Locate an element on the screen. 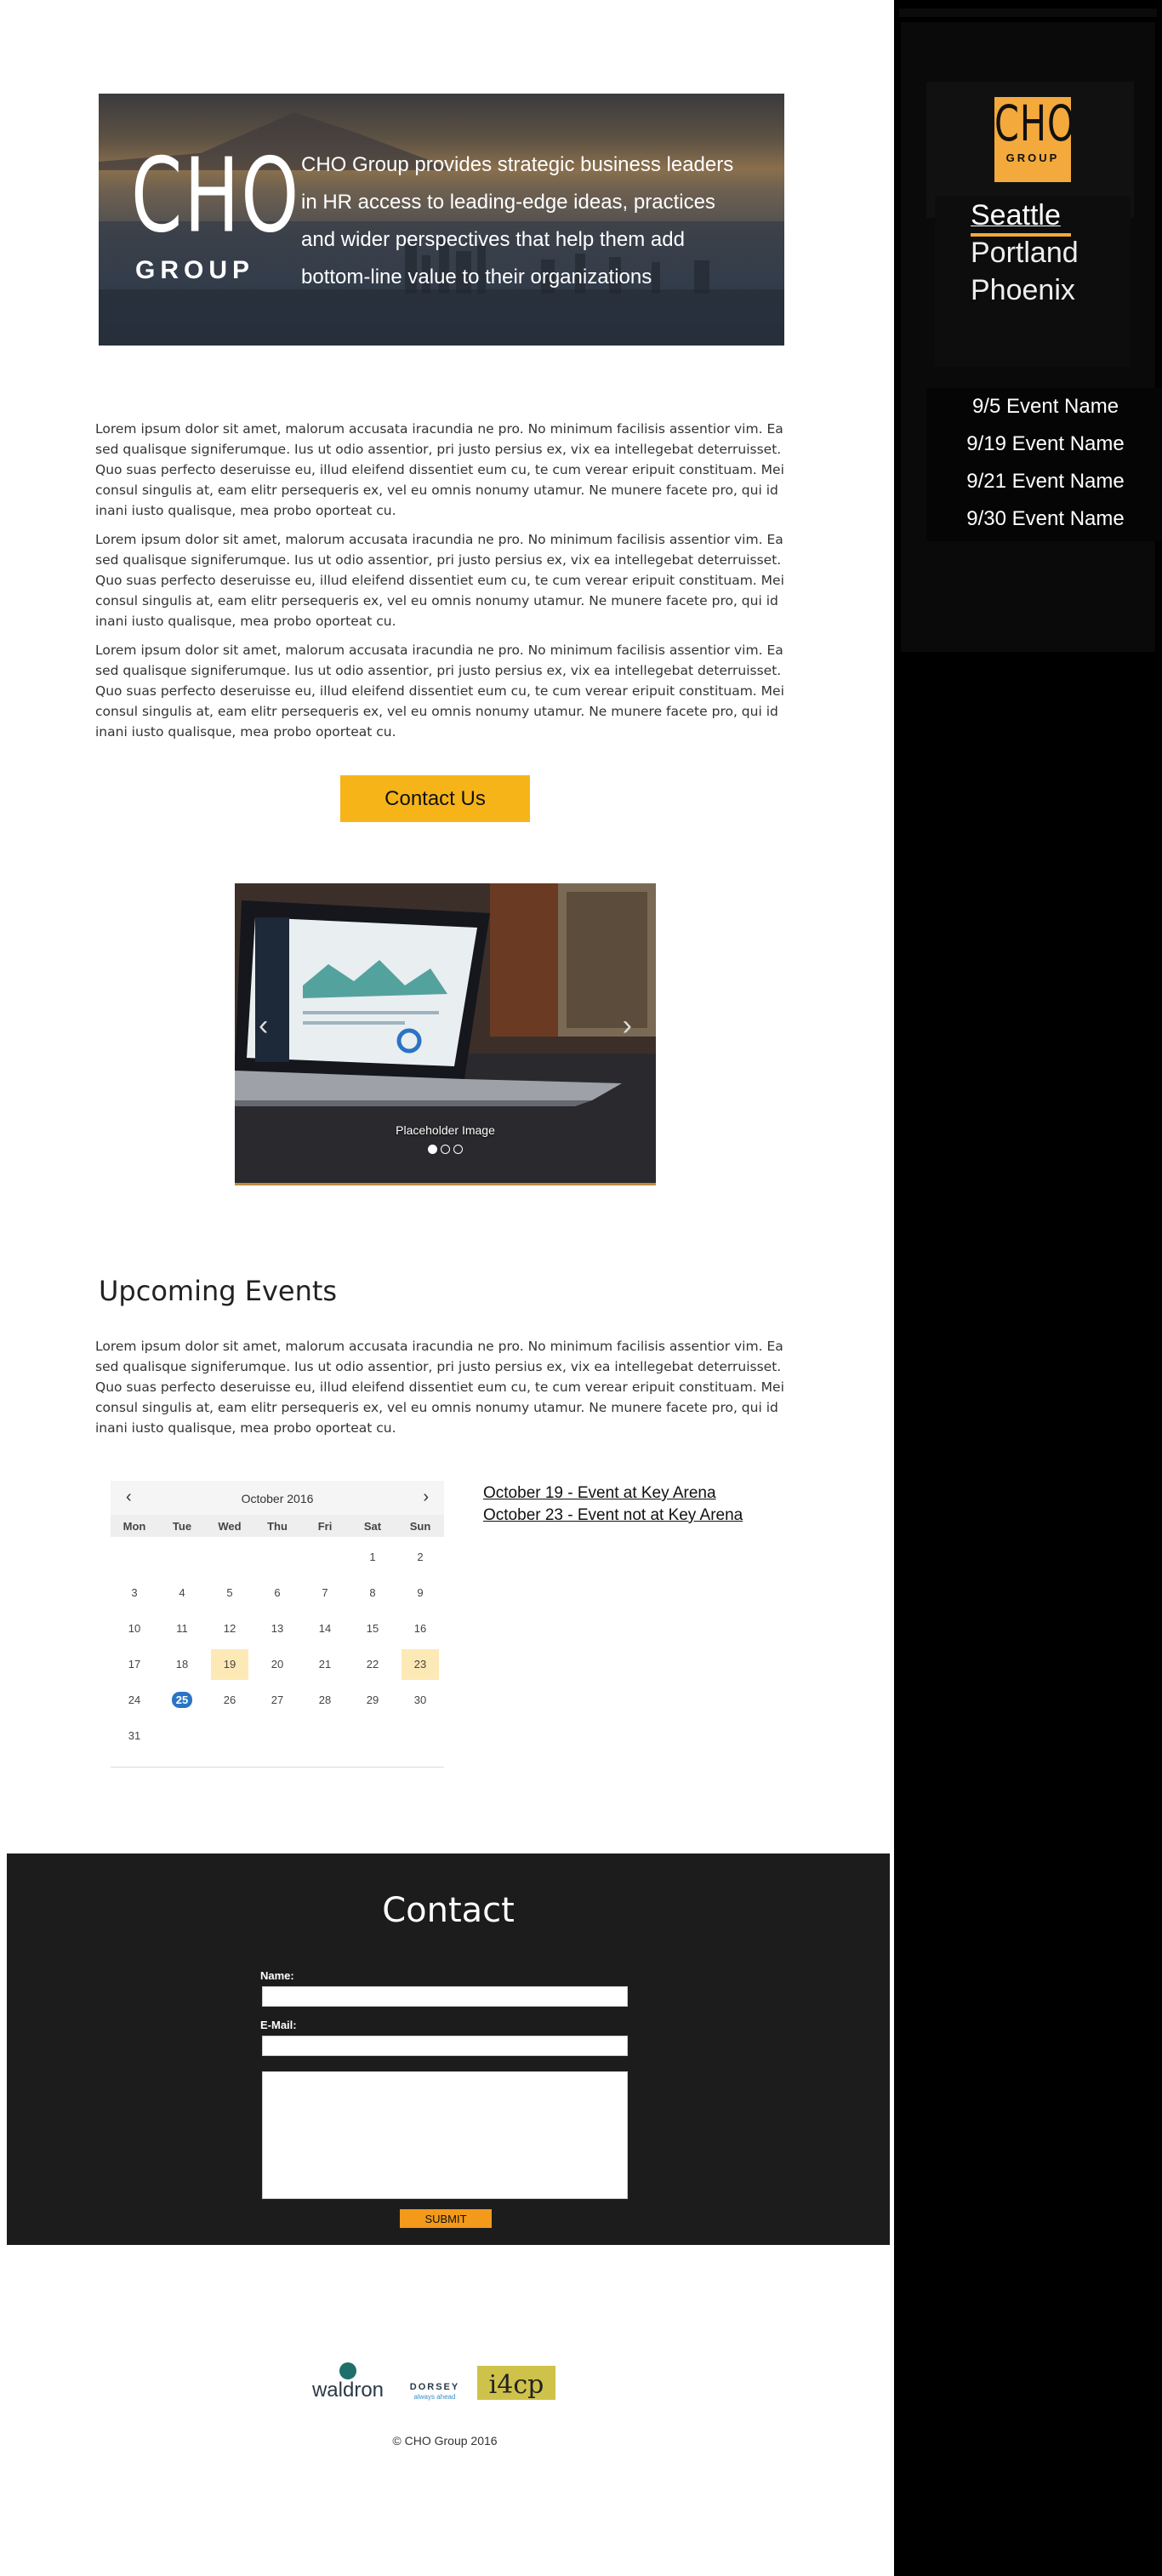 The image size is (1162, 2576). email-field is located at coordinates (445, 2046).